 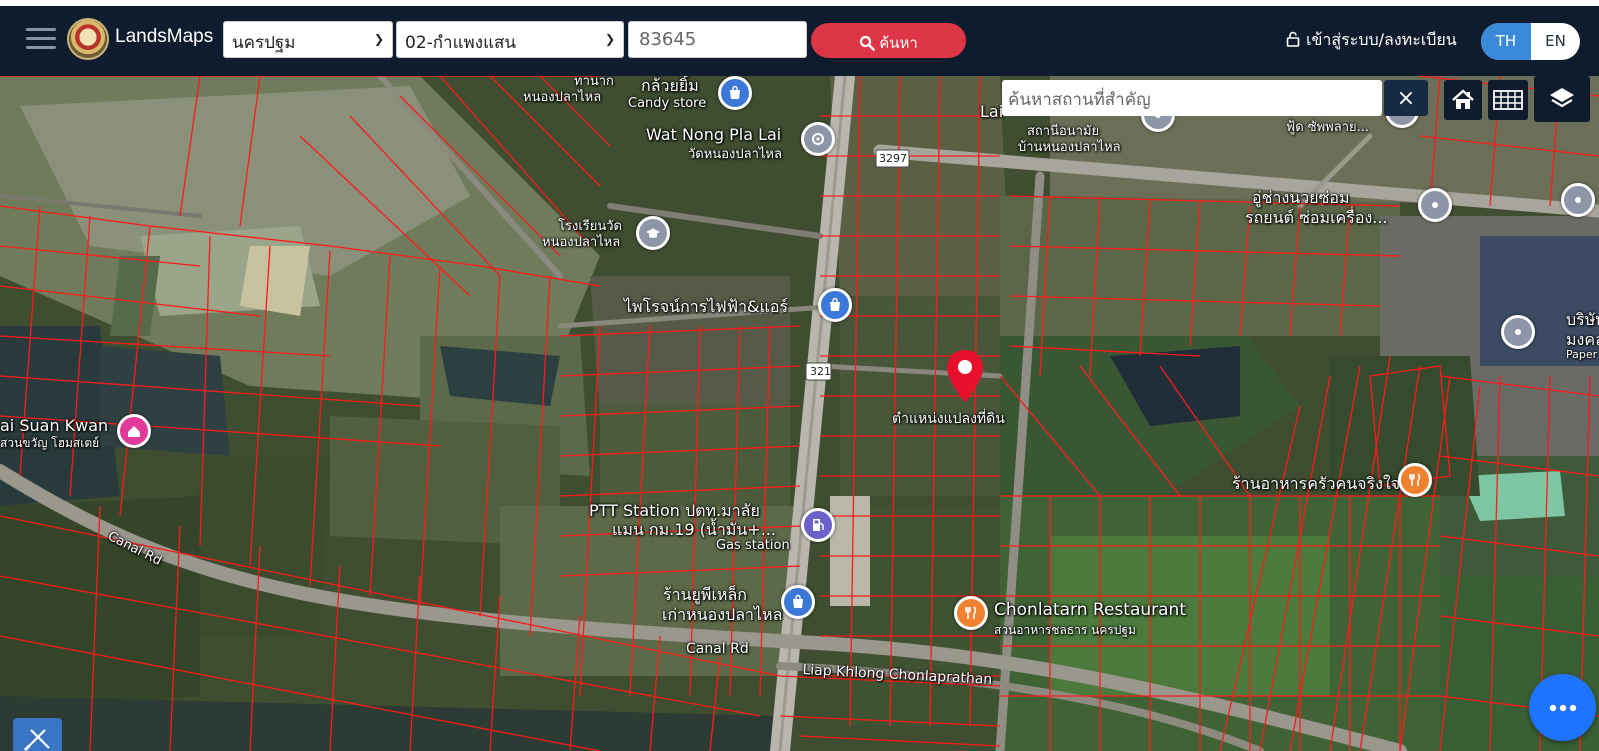 What do you see at coordinates (1508, 100) in the screenshot?
I see `grid-icon` at bounding box center [1508, 100].